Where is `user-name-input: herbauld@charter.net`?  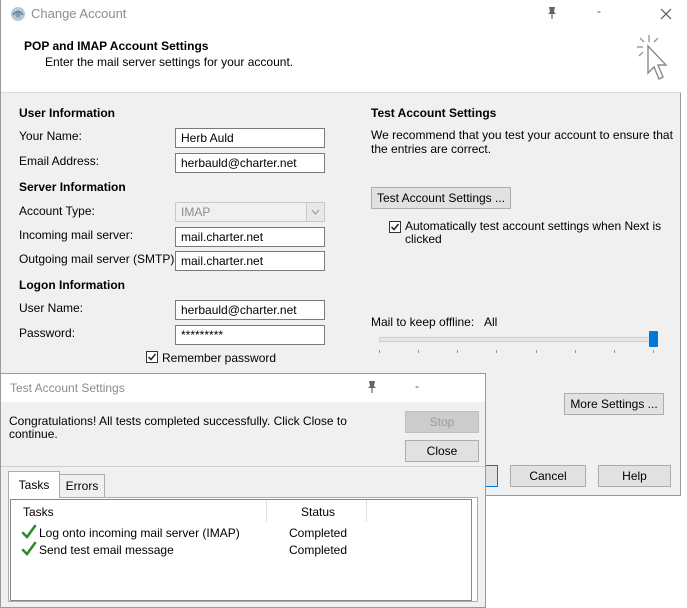 user-name-input: herbauld@charter.net is located at coordinates (250, 310).